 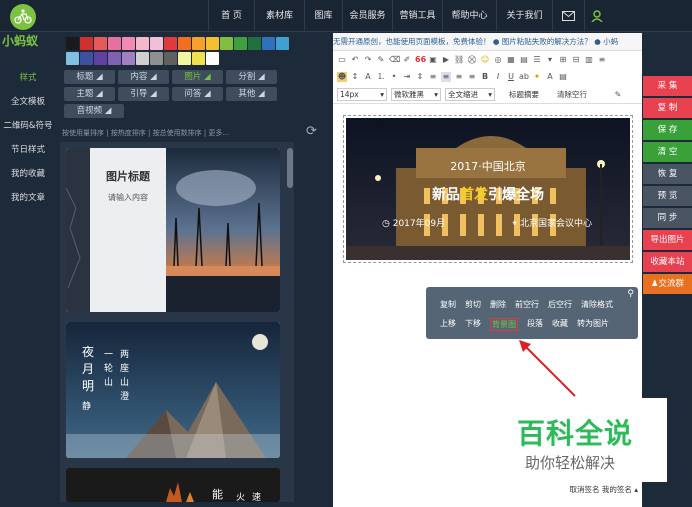 What do you see at coordinates (355, 77) in the screenshot?
I see `line-height-icon: ↕` at bounding box center [355, 77].